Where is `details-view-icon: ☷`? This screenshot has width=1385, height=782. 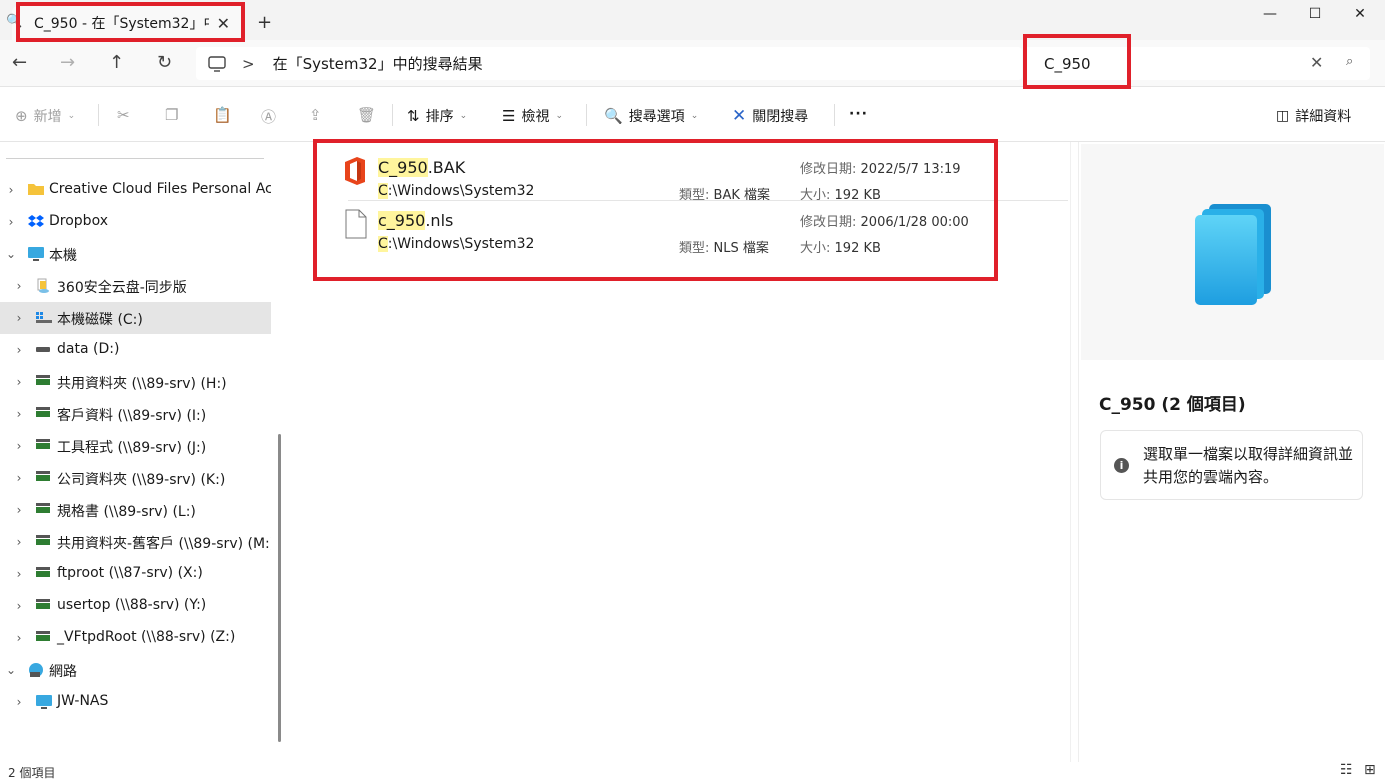 details-view-icon: ☷ is located at coordinates (1346, 770).